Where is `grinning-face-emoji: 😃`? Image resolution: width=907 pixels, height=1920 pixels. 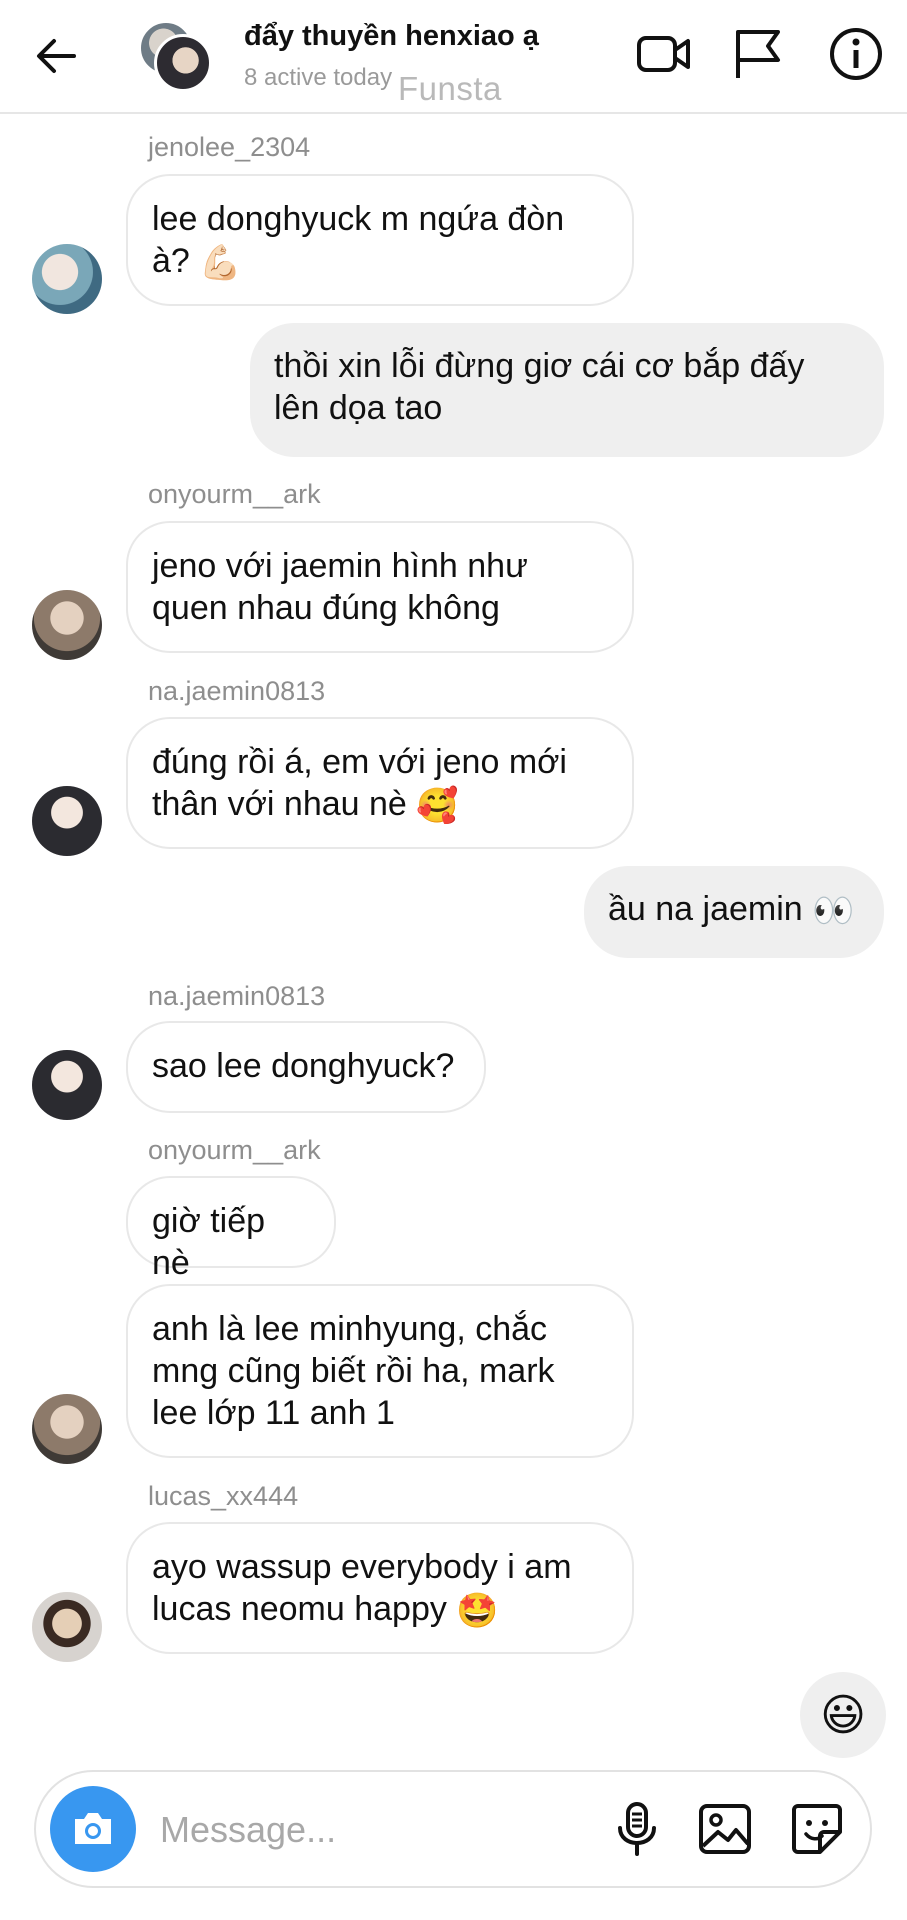
grinning-face-emoji: 😃 is located at coordinates (843, 1715).